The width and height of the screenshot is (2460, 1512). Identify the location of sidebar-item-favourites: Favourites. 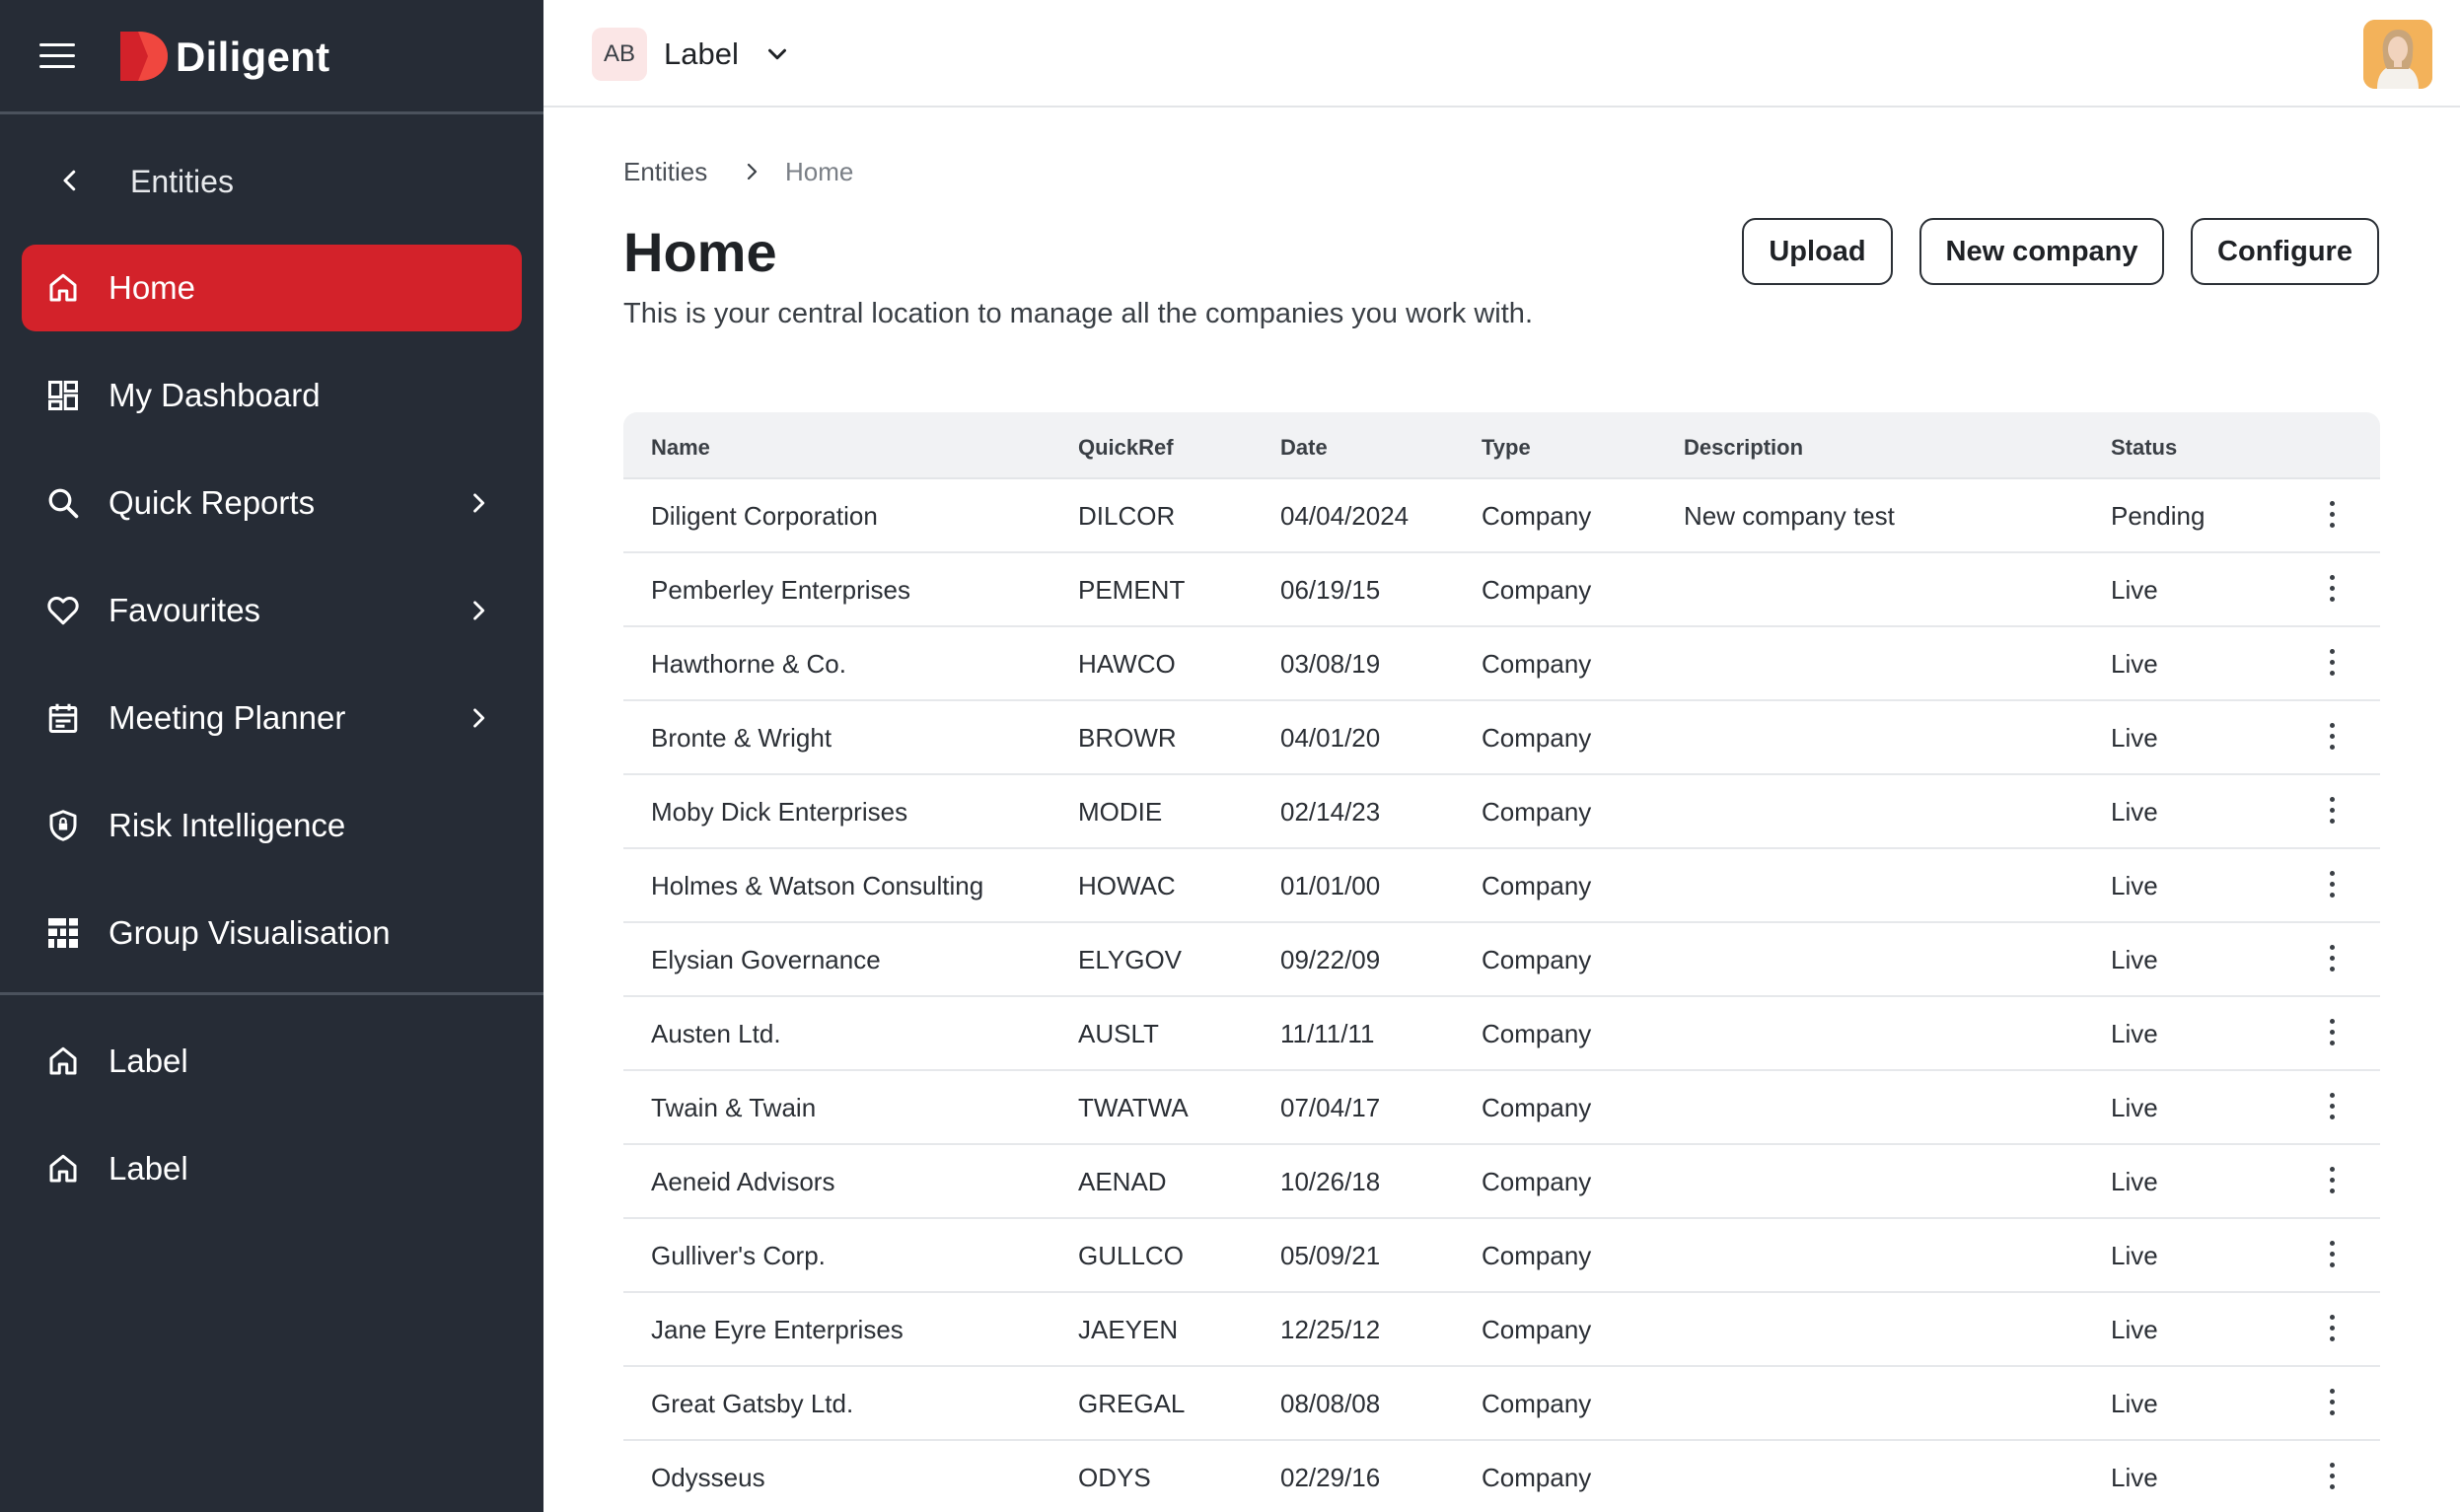
(272, 610).